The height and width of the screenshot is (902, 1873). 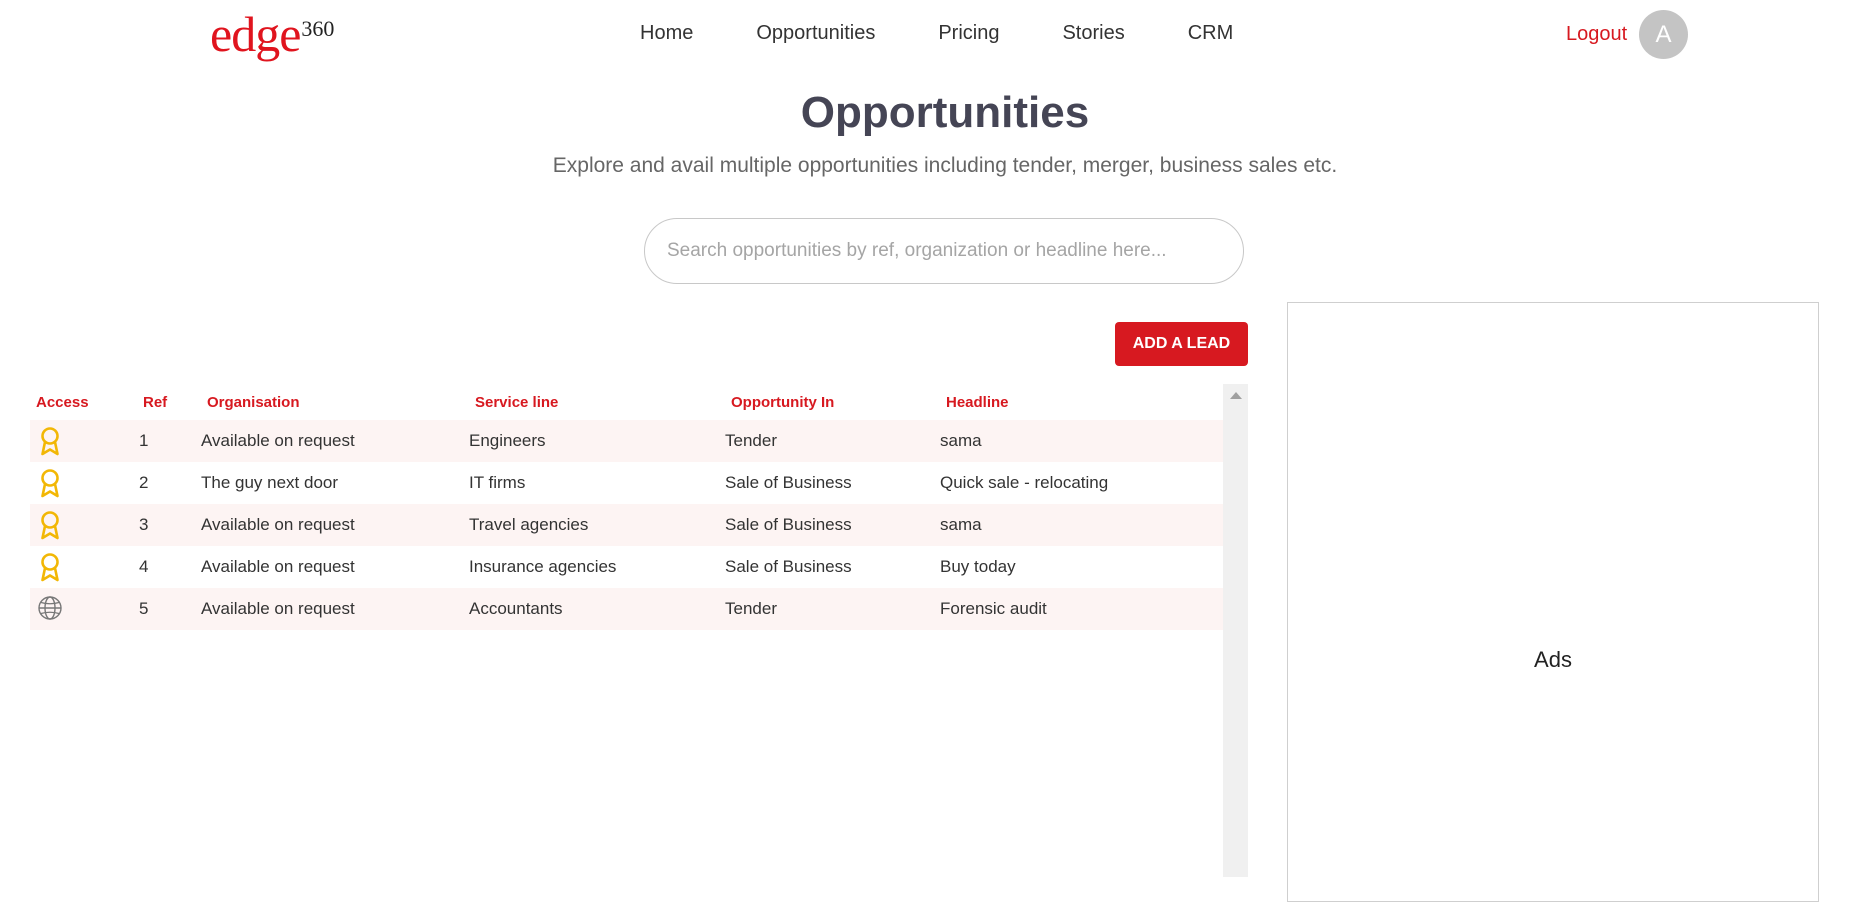 What do you see at coordinates (318, 28) in the screenshot?
I see `logo-superscript: 360` at bounding box center [318, 28].